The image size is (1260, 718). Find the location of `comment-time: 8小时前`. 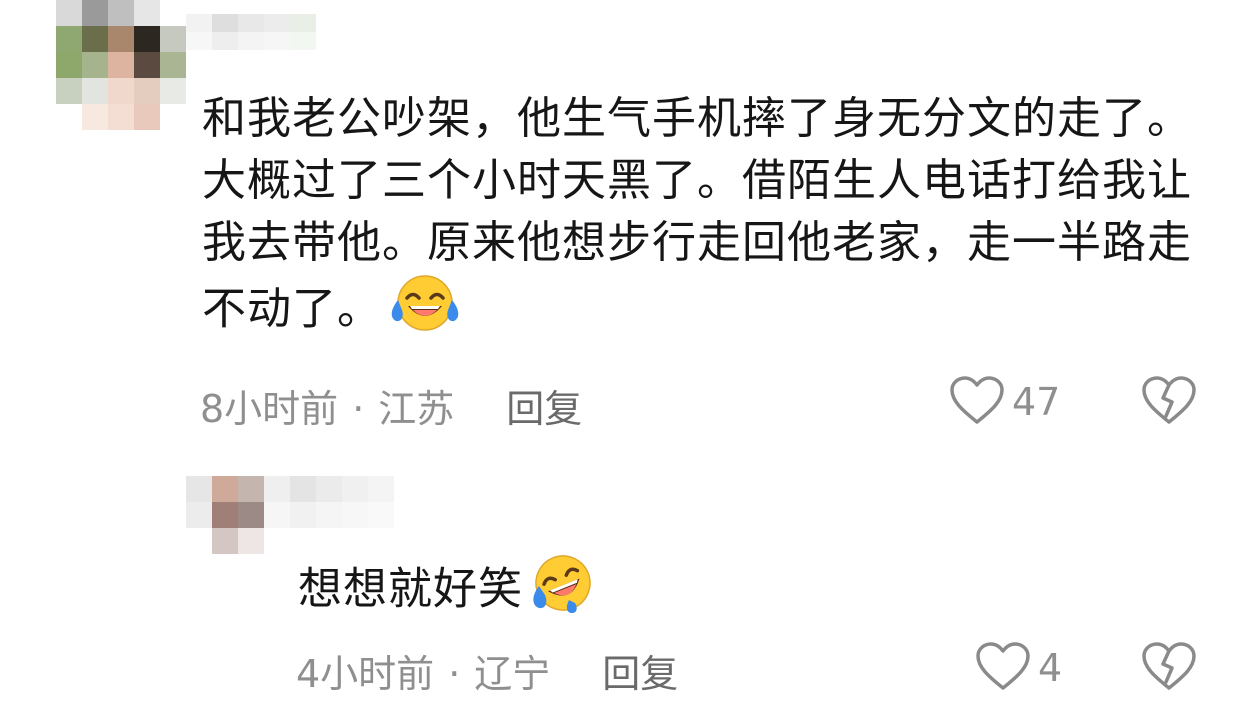

comment-time: 8小时前 is located at coordinates (269, 409).